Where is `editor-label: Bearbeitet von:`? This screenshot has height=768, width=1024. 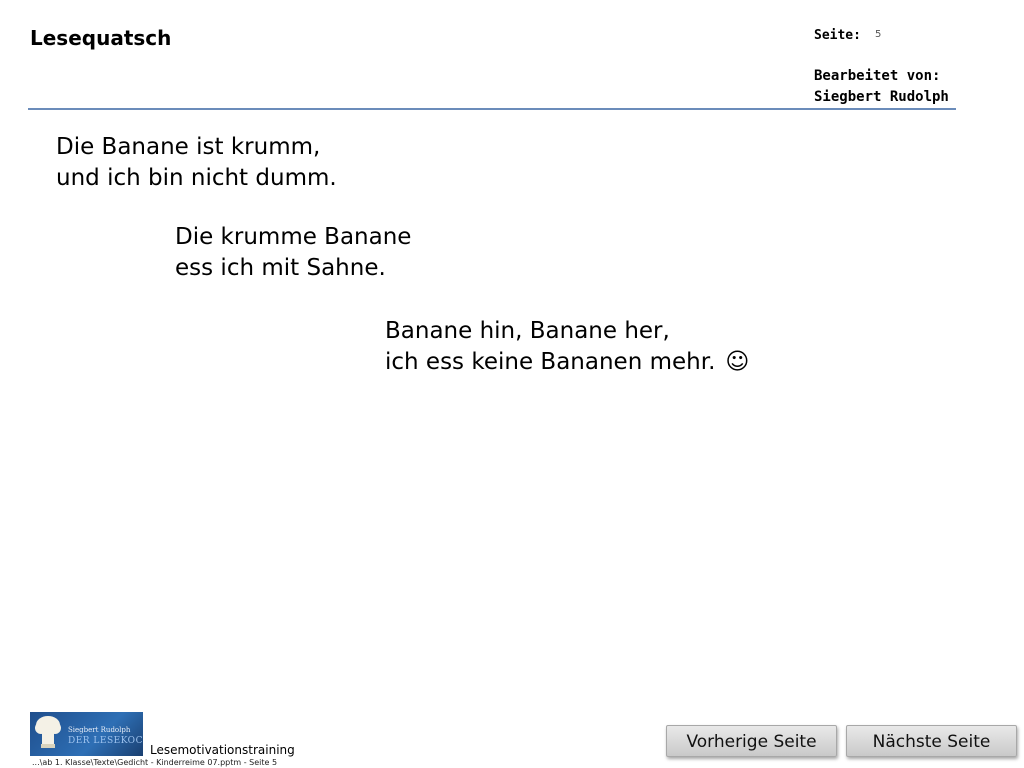 editor-label: Bearbeitet von: is located at coordinates (877, 76).